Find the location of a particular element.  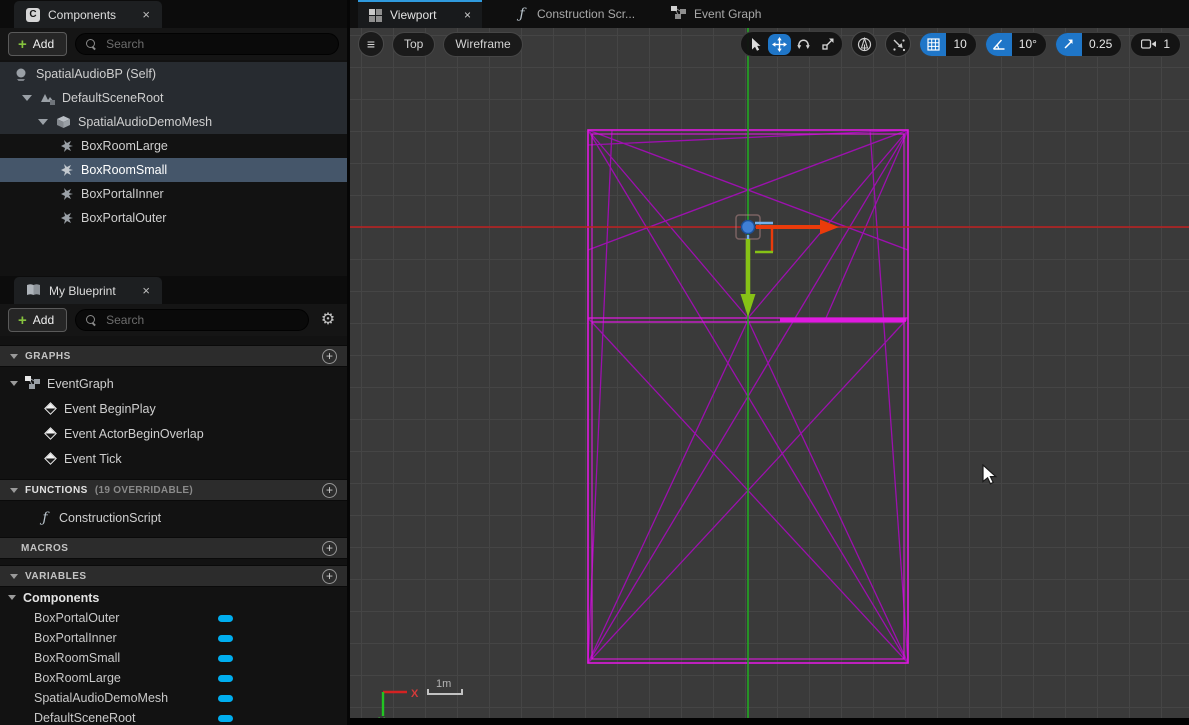

tab-components: C Components × is located at coordinates (88, 14).